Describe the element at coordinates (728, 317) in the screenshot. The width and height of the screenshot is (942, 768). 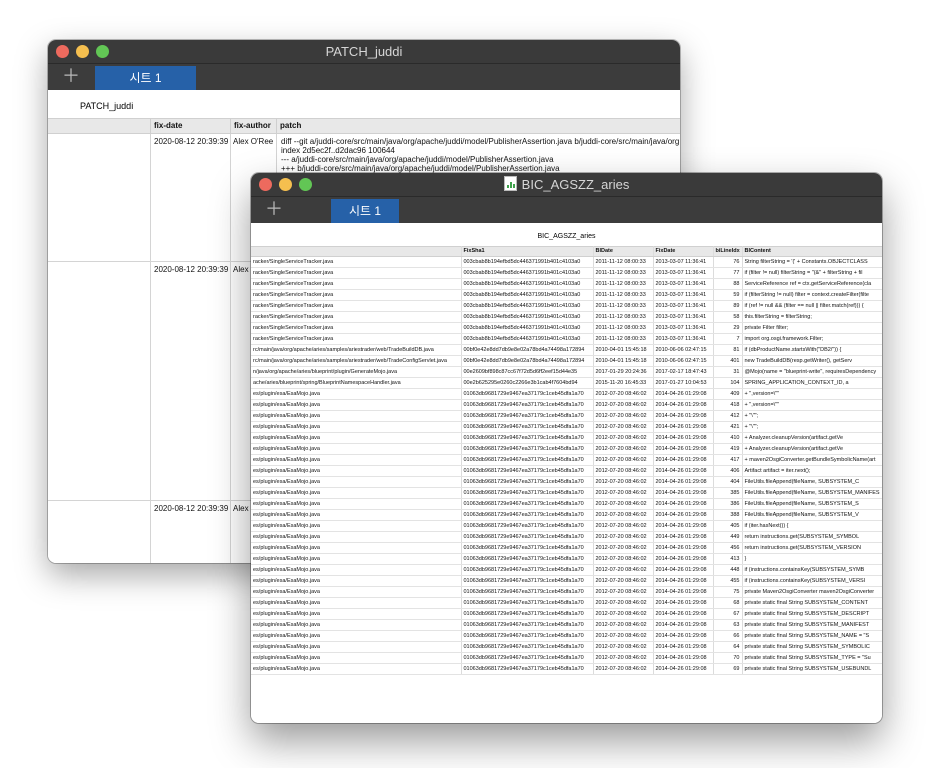
I see `cell-bi-line-idx: 58` at that location.